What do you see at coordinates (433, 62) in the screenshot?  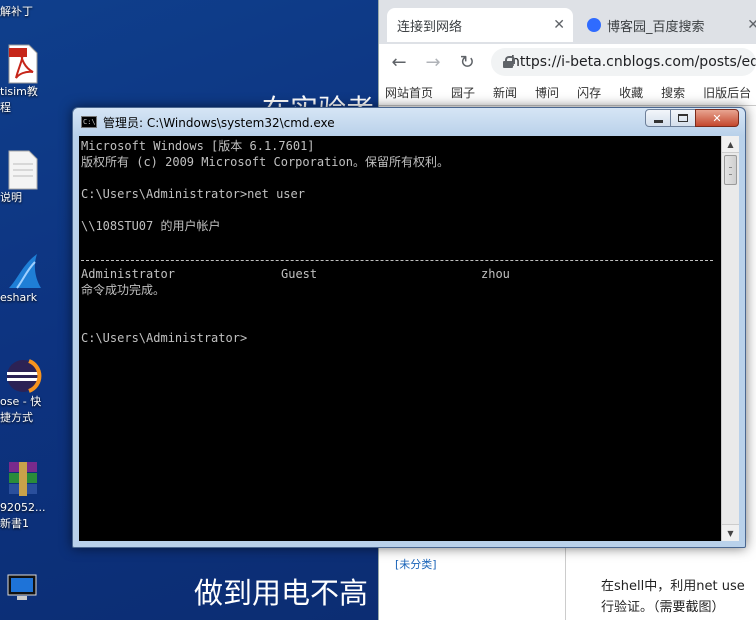 I see `forward-arrow-icon: →` at bounding box center [433, 62].